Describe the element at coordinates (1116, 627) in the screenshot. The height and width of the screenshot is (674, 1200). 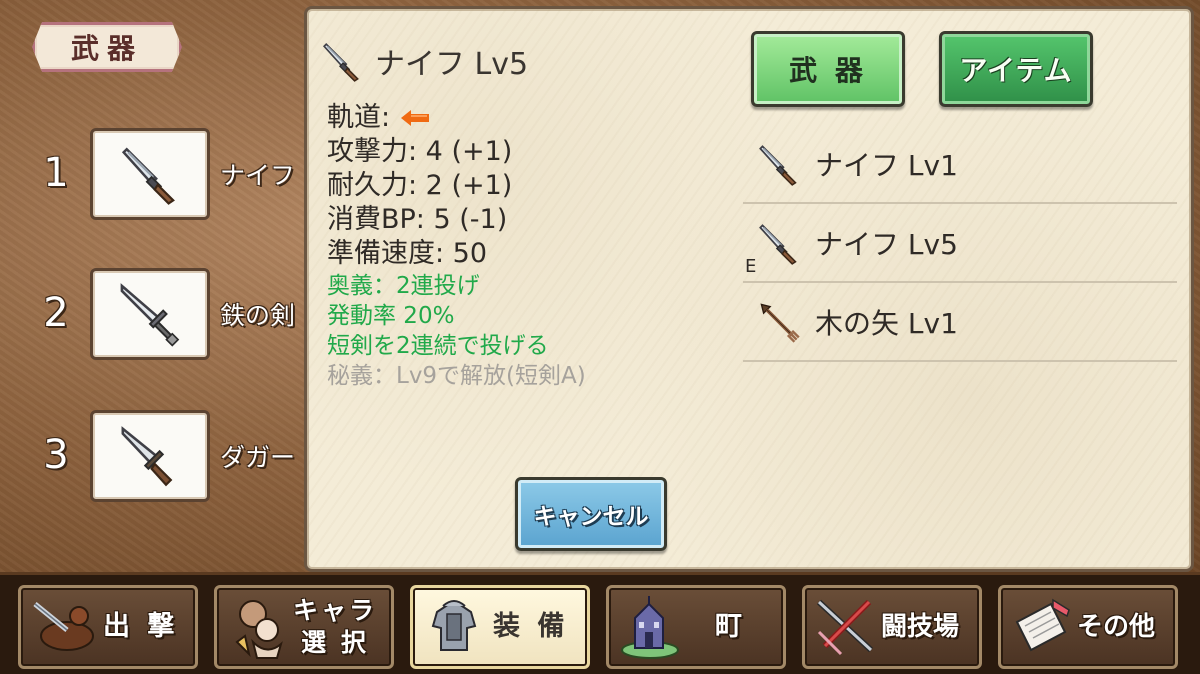
I see `nav-other-label: その他` at that location.